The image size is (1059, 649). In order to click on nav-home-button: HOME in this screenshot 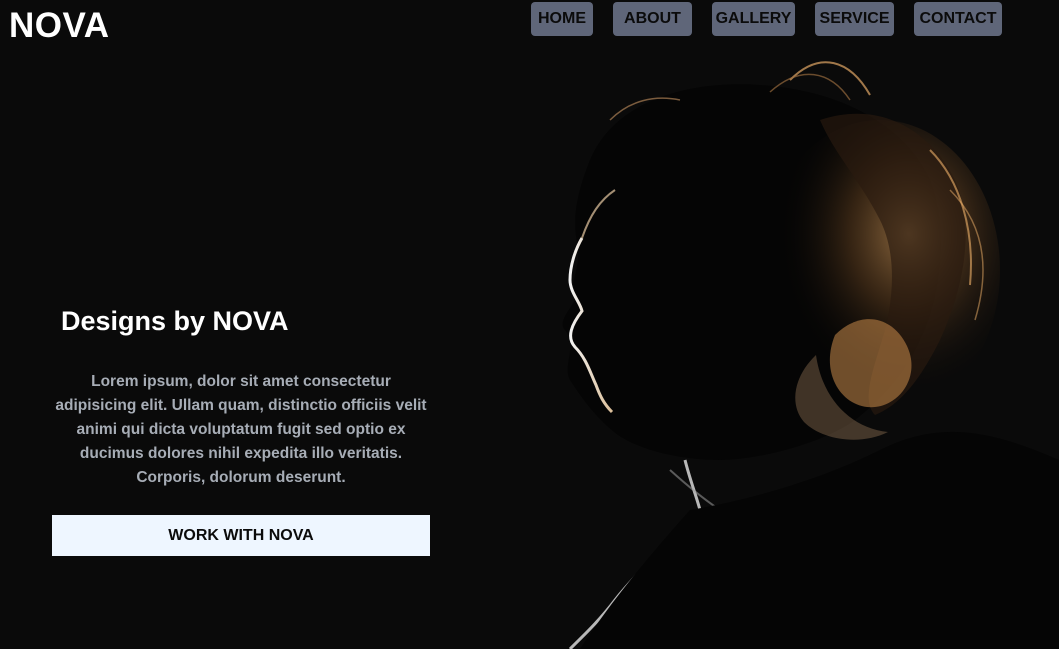, I will do `click(562, 19)`.